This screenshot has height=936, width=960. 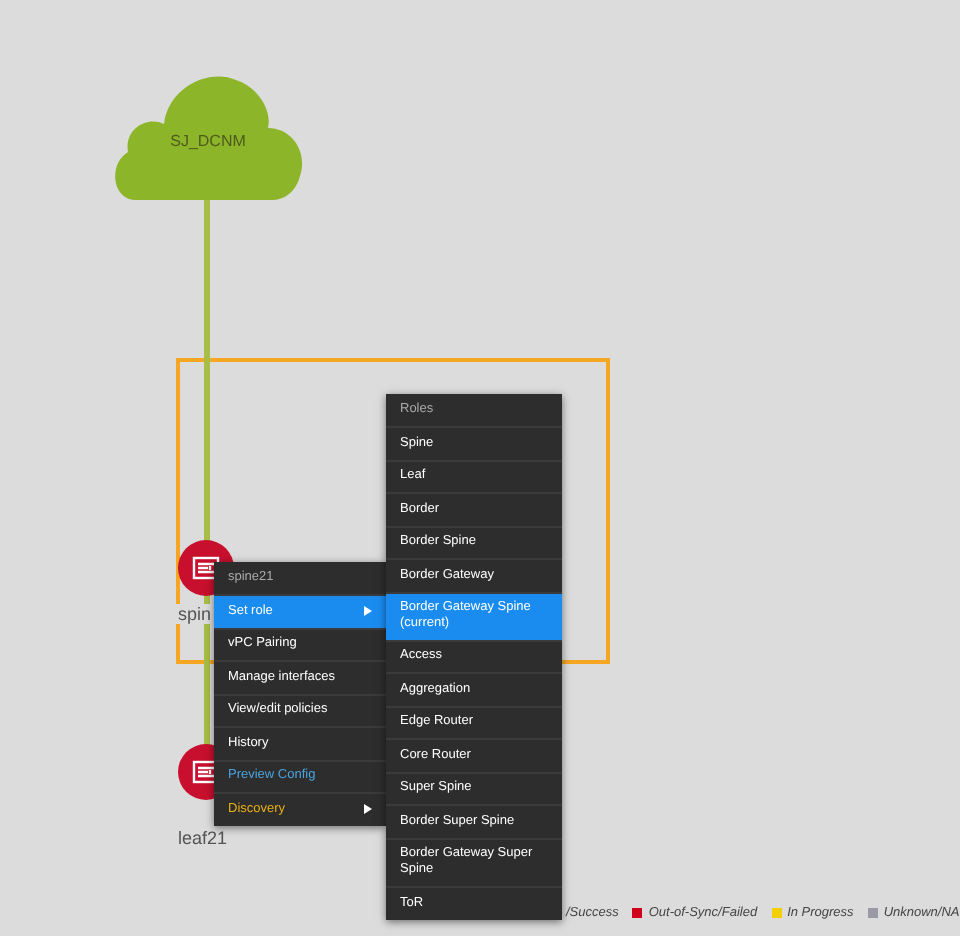 I want to click on cloud-label: SJ_DCNM, so click(x=208, y=141).